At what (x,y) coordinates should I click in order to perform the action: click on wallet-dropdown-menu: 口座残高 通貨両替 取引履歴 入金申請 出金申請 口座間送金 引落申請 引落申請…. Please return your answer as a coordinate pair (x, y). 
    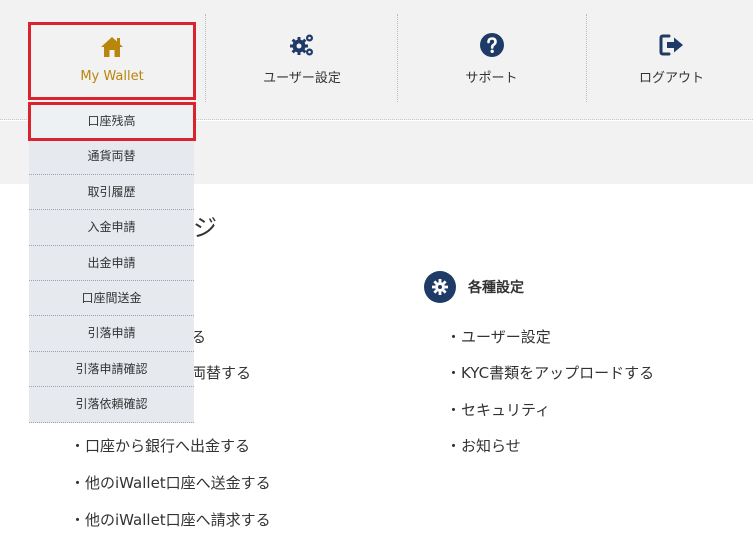
    Looking at the image, I should click on (111, 263).